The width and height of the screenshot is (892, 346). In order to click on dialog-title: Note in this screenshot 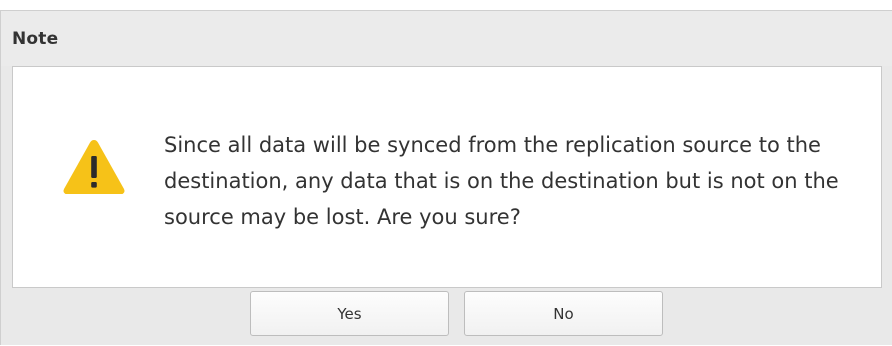, I will do `click(35, 39)`.